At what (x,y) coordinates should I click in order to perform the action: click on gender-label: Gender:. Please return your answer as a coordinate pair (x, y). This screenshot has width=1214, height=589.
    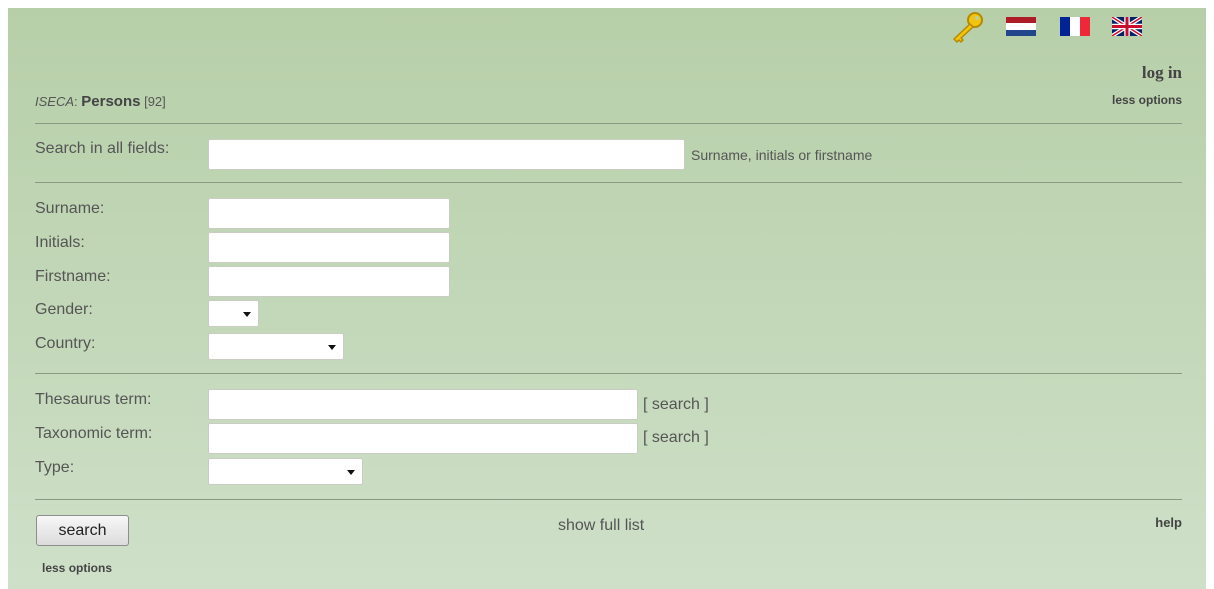
    Looking at the image, I should click on (64, 309).